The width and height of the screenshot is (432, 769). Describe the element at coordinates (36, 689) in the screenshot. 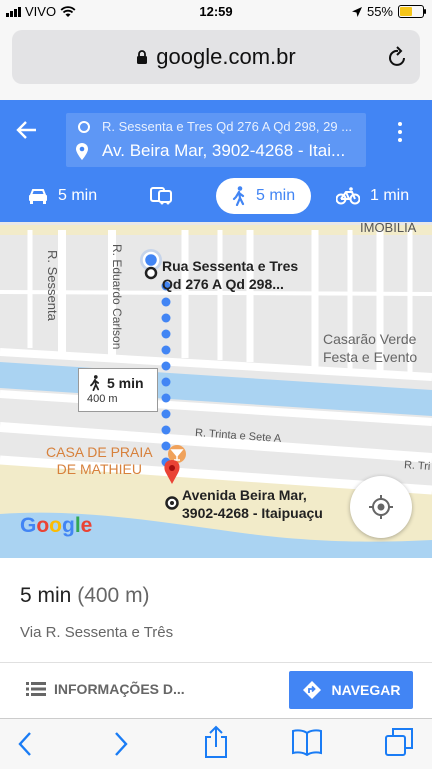

I see `list-icon` at that location.